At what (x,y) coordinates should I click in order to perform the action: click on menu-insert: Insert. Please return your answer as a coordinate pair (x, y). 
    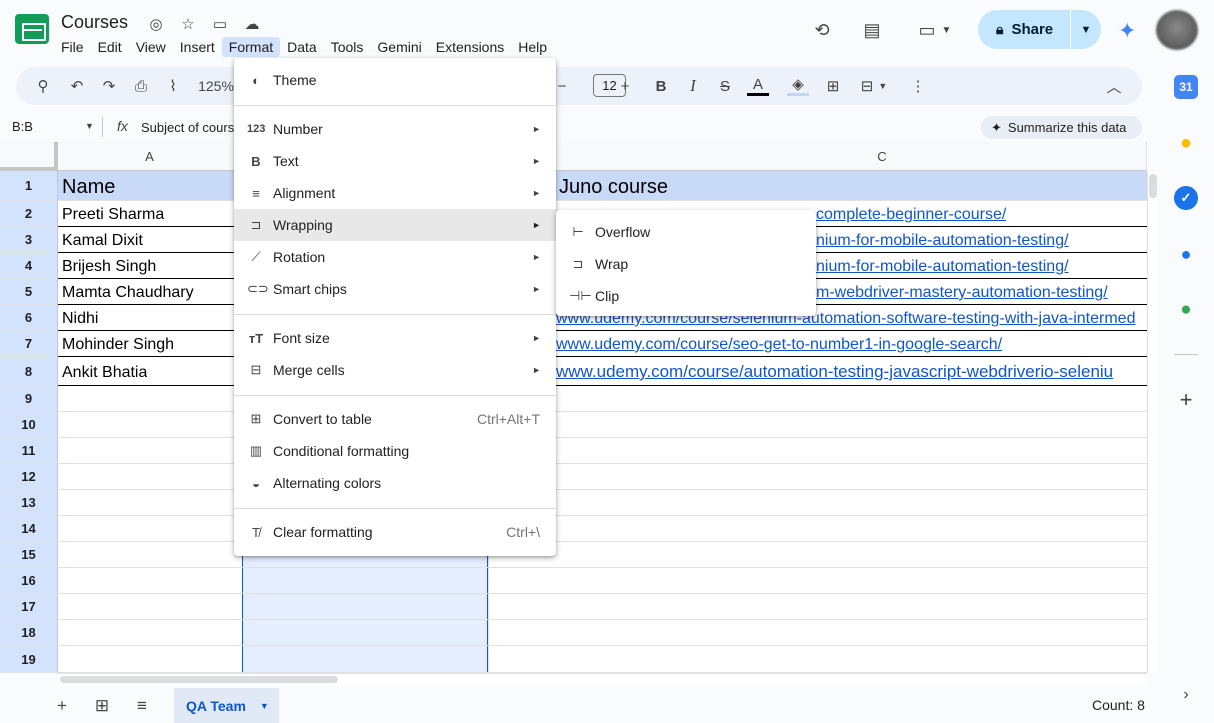
    Looking at the image, I should click on (197, 47).